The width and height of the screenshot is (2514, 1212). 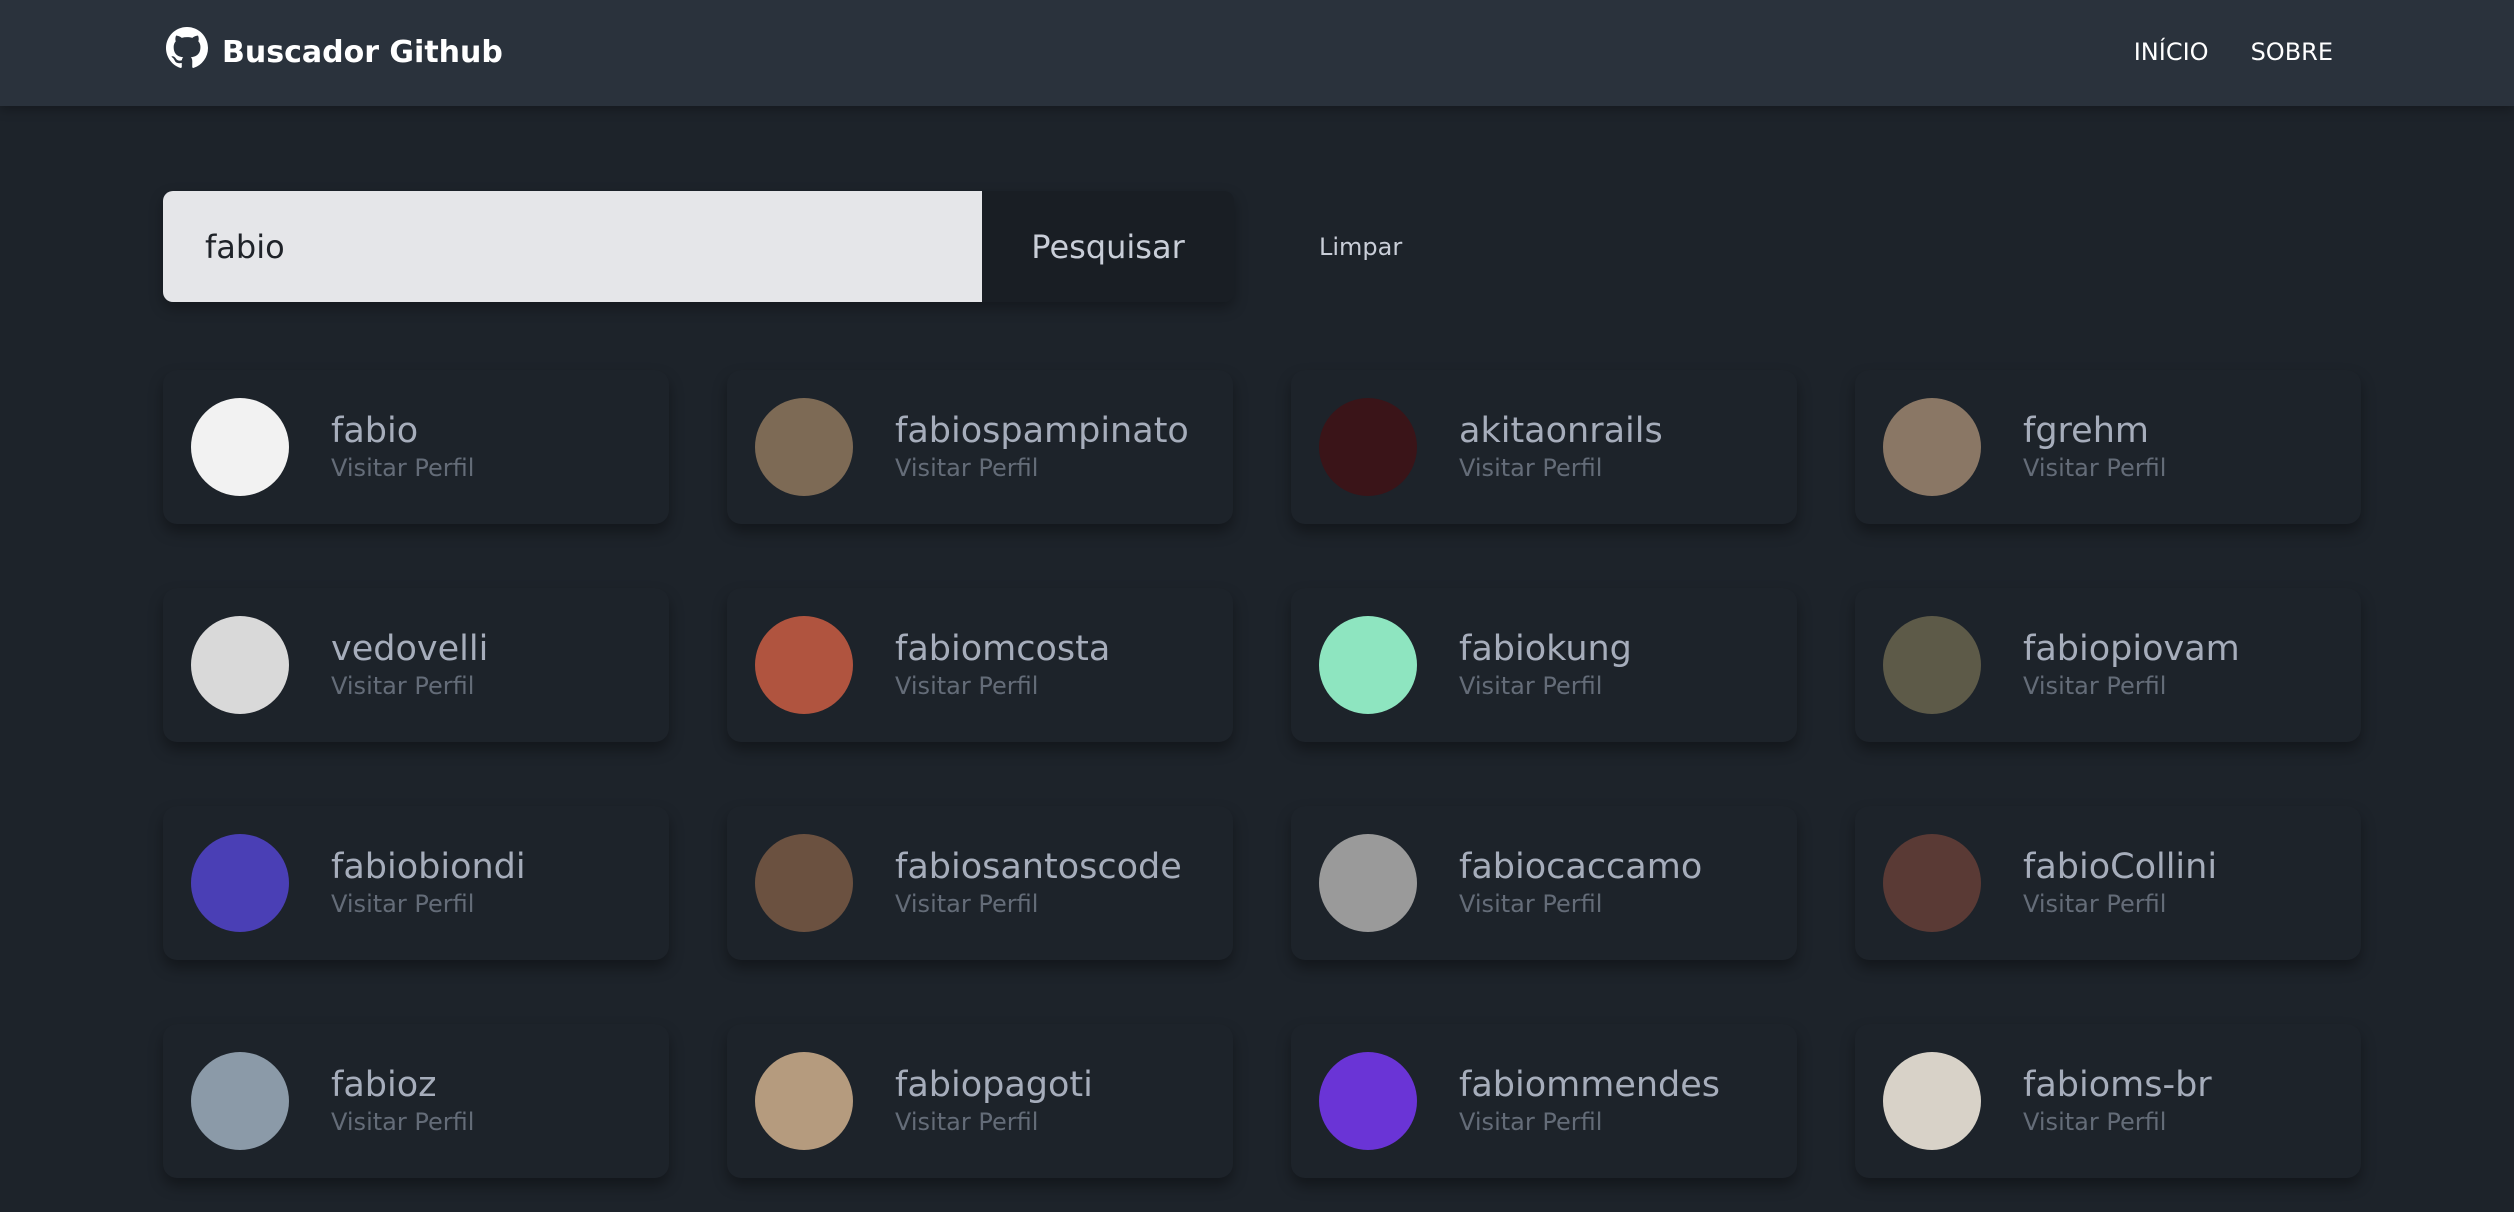 What do you see at coordinates (1003, 649) in the screenshot?
I see `user-login: fabiomcosta` at bounding box center [1003, 649].